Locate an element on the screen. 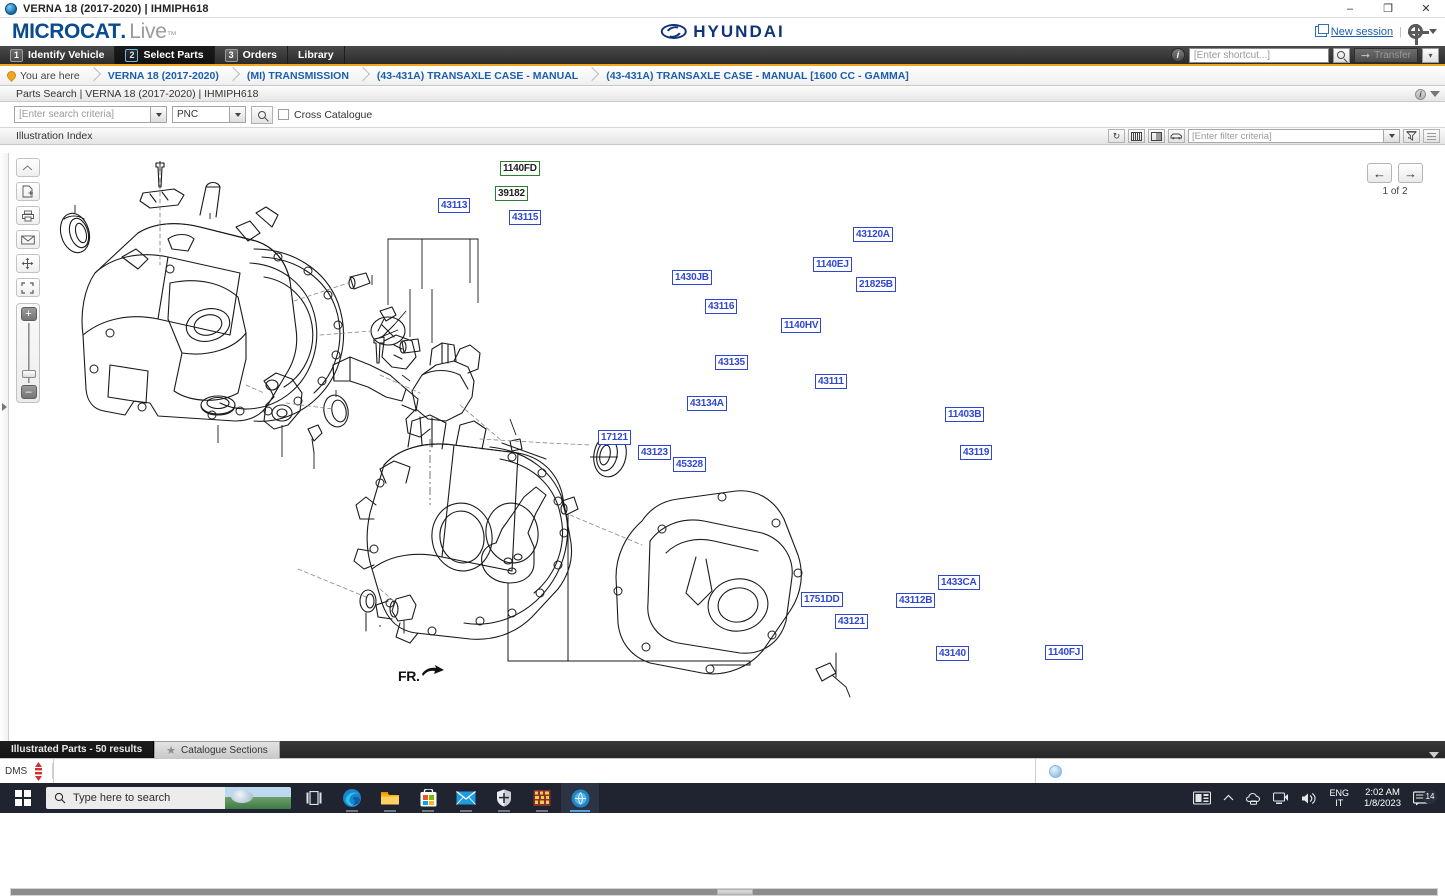 The height and width of the screenshot is (896, 1445). part-callout-1140FD: 1140FD is located at coordinates (520, 168).